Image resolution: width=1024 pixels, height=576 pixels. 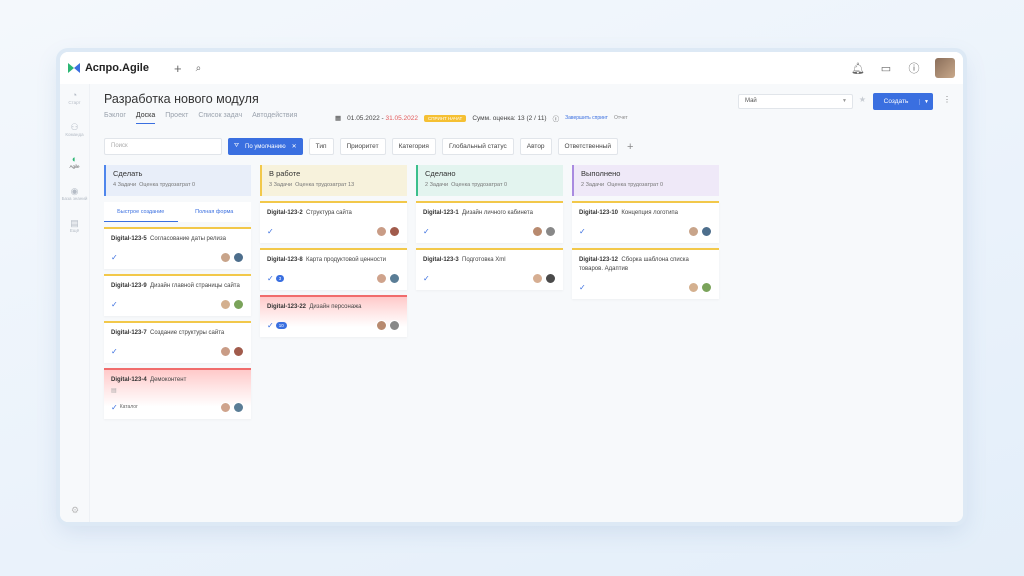 I want to click on card-footer: ✓ Каталог, so click(x=177, y=407).